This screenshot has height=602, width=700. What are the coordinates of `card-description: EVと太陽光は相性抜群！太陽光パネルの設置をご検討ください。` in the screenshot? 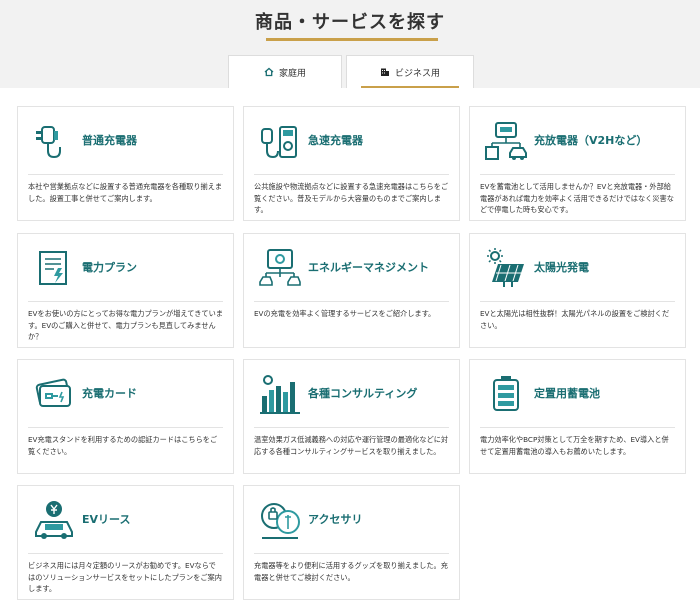 It's located at (575, 319).